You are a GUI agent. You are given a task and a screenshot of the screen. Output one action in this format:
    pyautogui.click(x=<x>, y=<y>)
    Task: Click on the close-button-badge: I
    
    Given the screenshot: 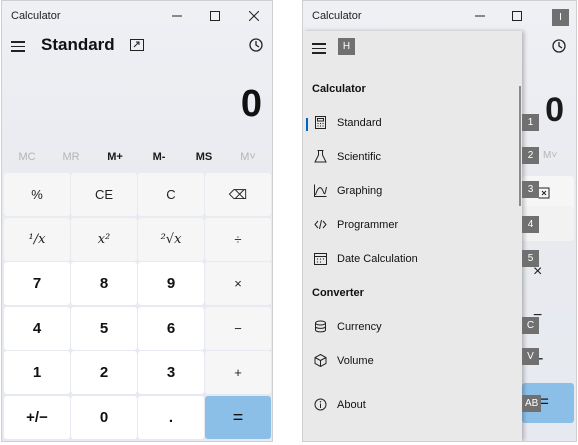 What is the action you would take?
    pyautogui.click(x=560, y=17)
    